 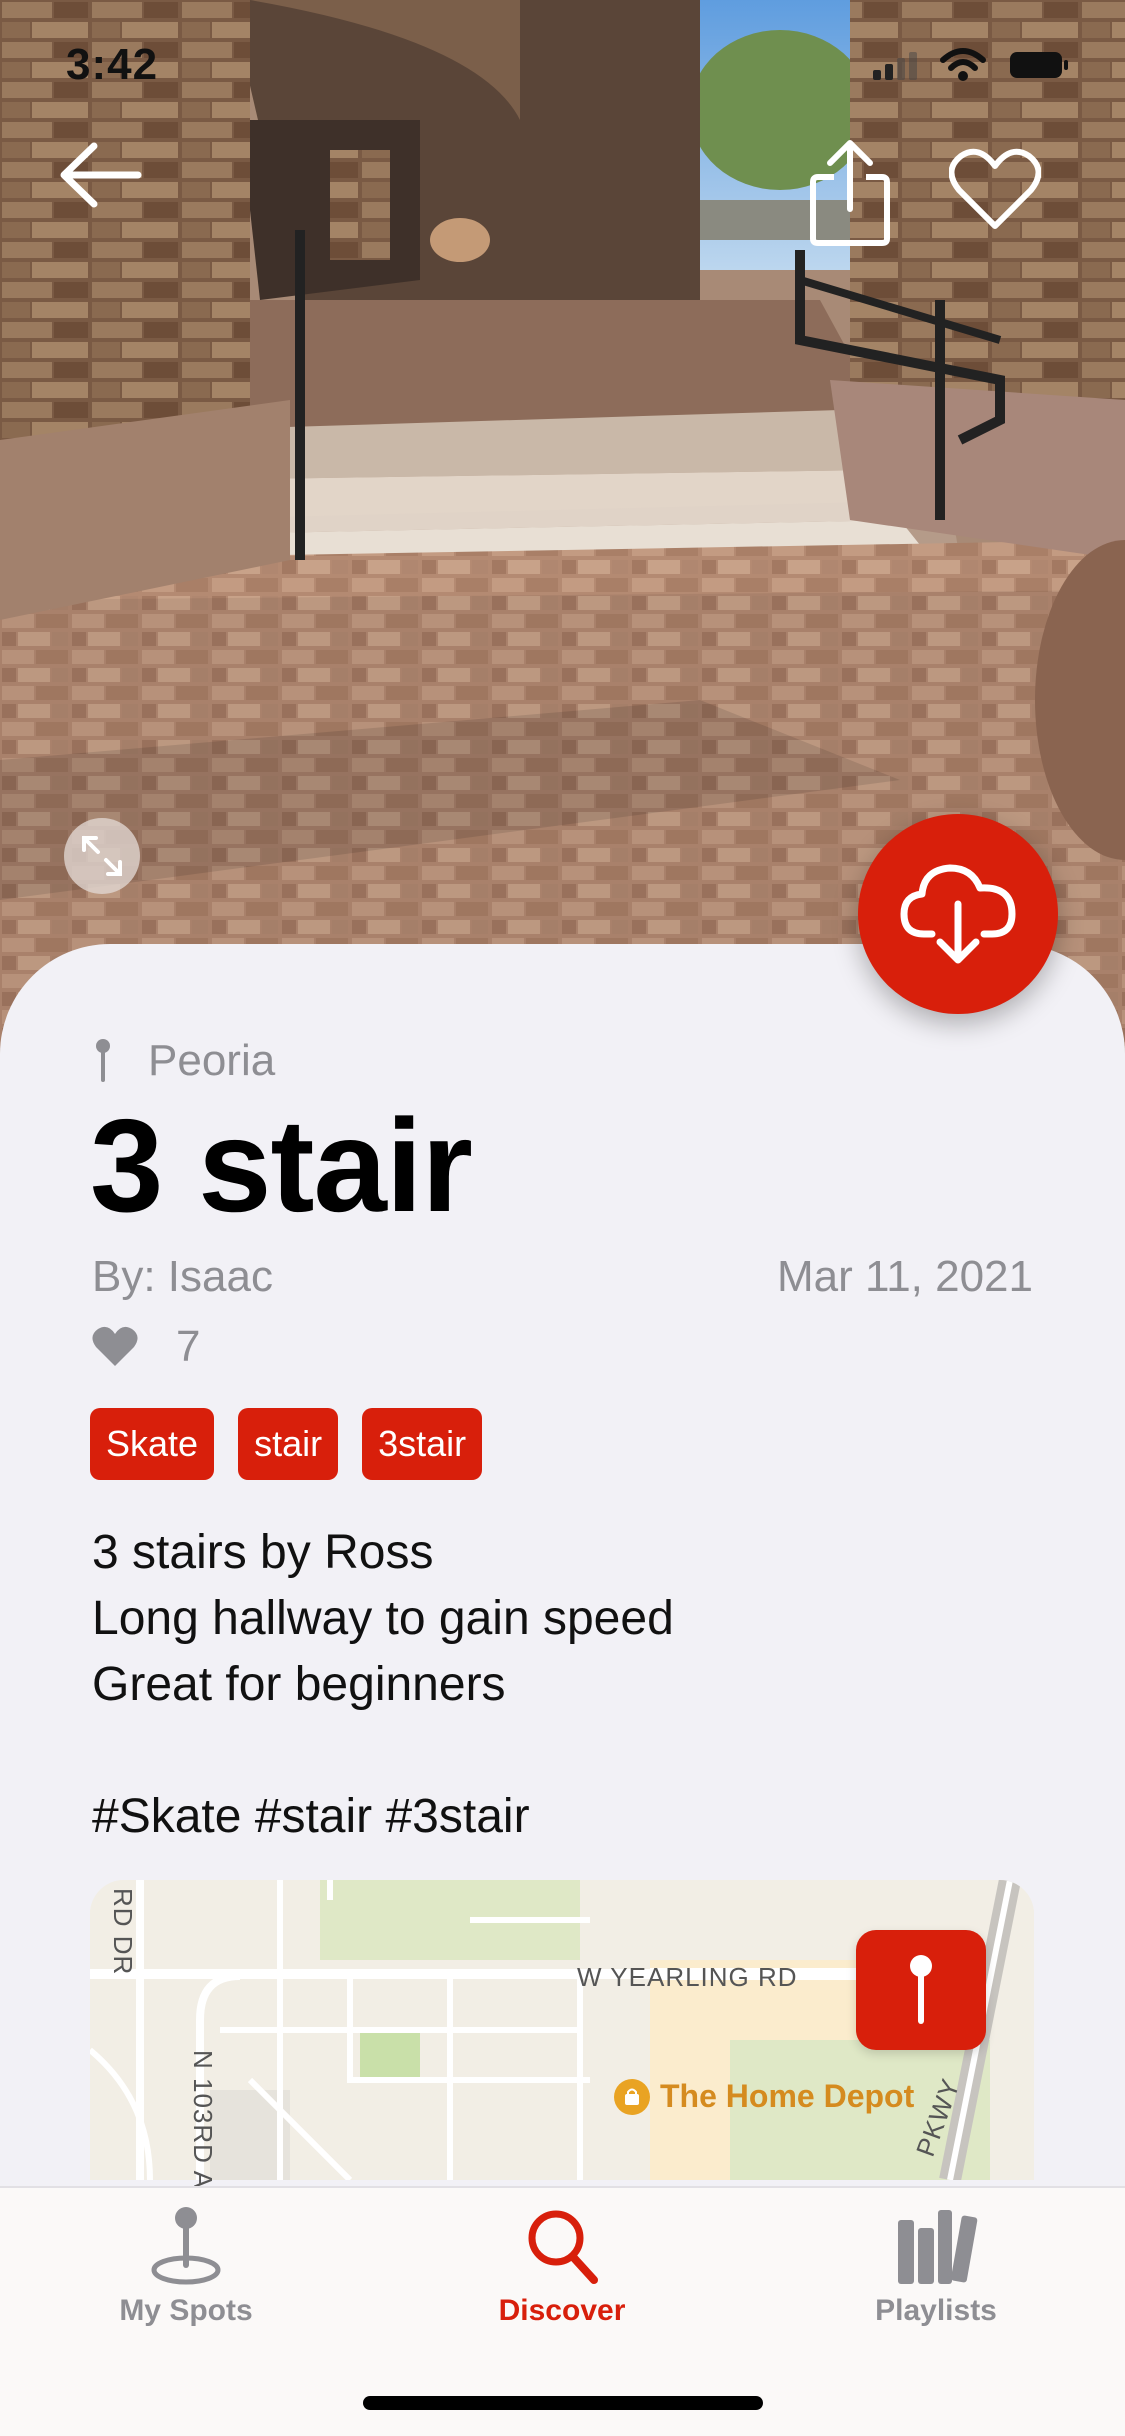 I want to click on cloud-download-icon, so click(x=958, y=914).